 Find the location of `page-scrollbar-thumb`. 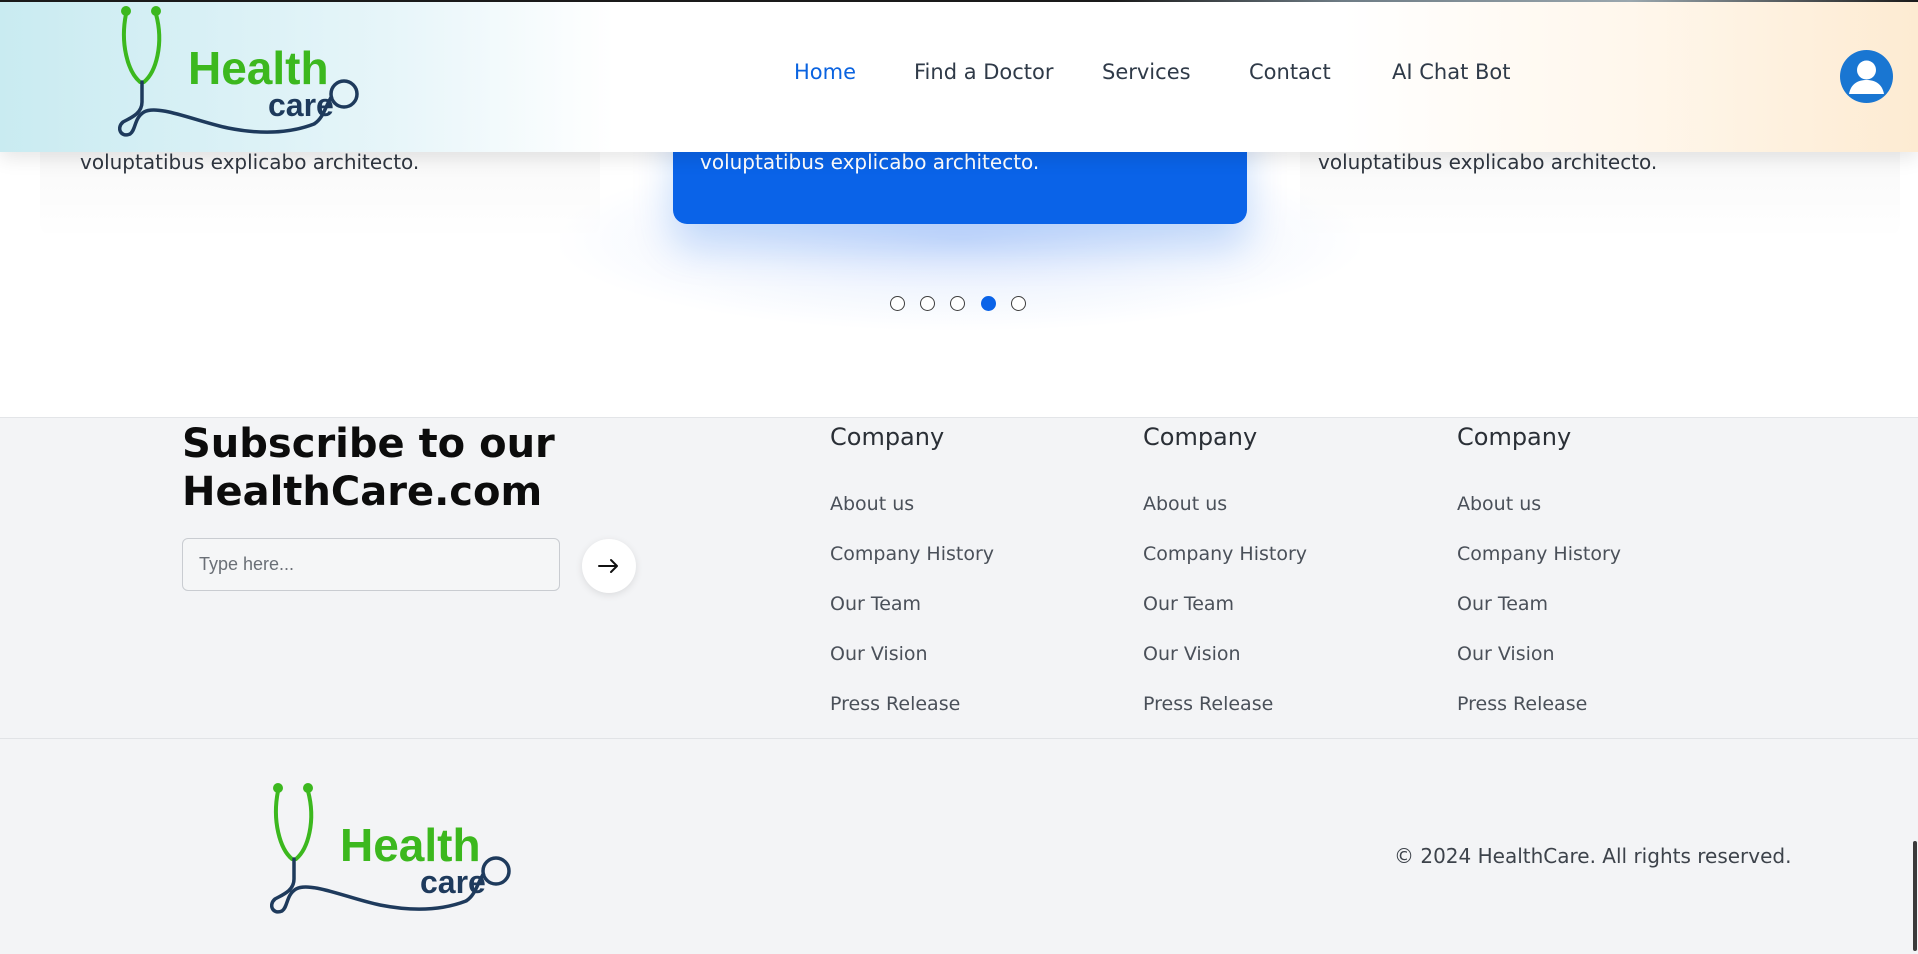

page-scrollbar-thumb is located at coordinates (1915, 896).